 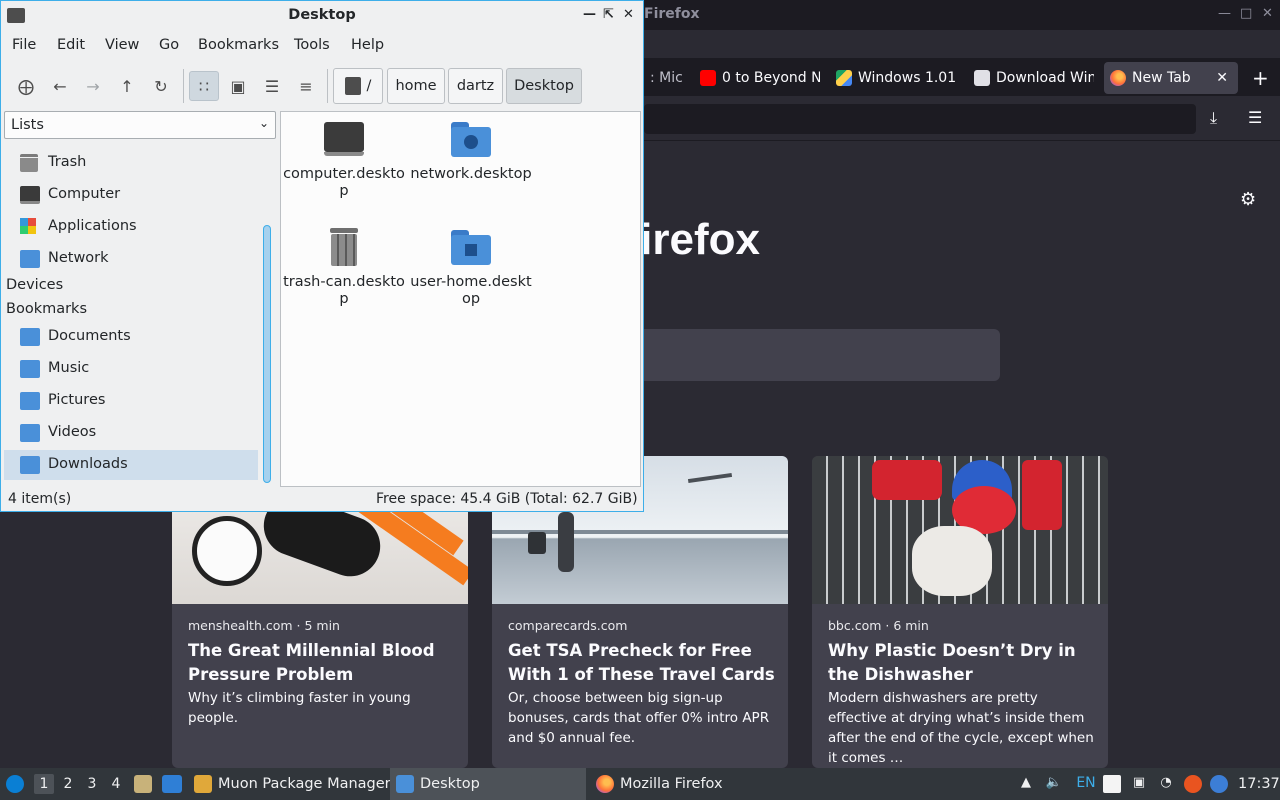 What do you see at coordinates (122, 45) in the screenshot?
I see `menu-view: View` at bounding box center [122, 45].